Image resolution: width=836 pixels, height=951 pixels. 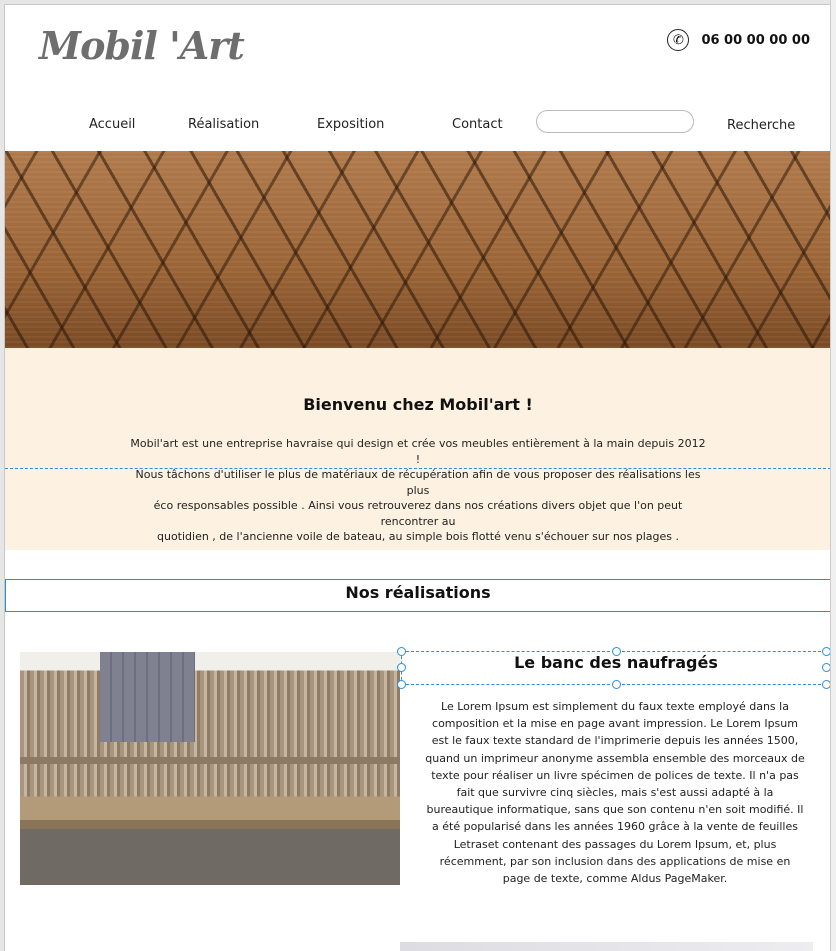 What do you see at coordinates (223, 124) in the screenshot?
I see `nav-realisation: Réalisation` at bounding box center [223, 124].